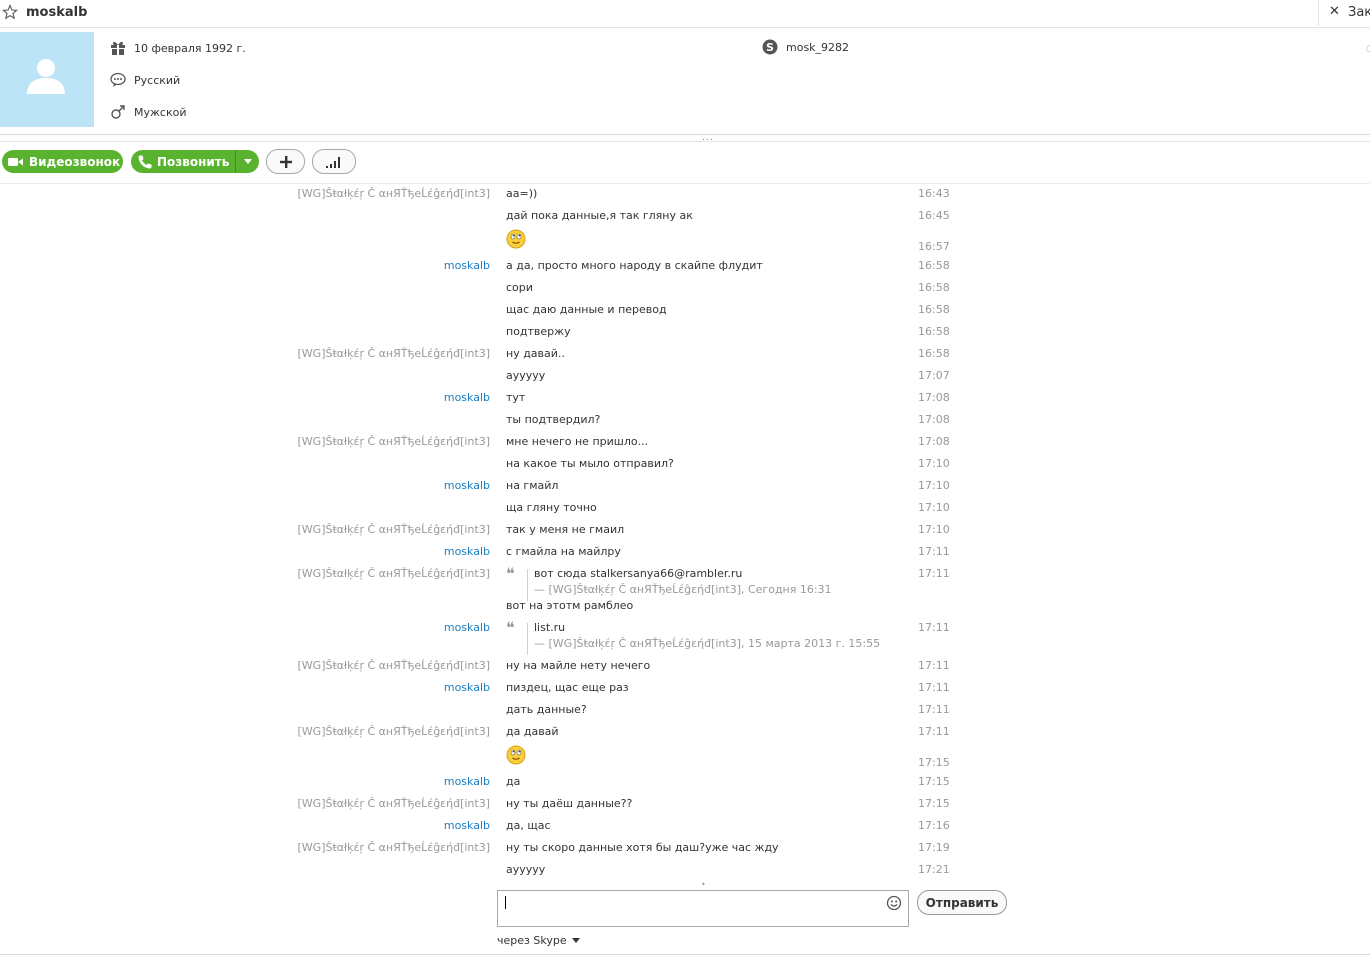 This screenshot has width=1370, height=957. Describe the element at coordinates (535, 353) in the screenshot. I see `message-text: ну давай..` at that location.